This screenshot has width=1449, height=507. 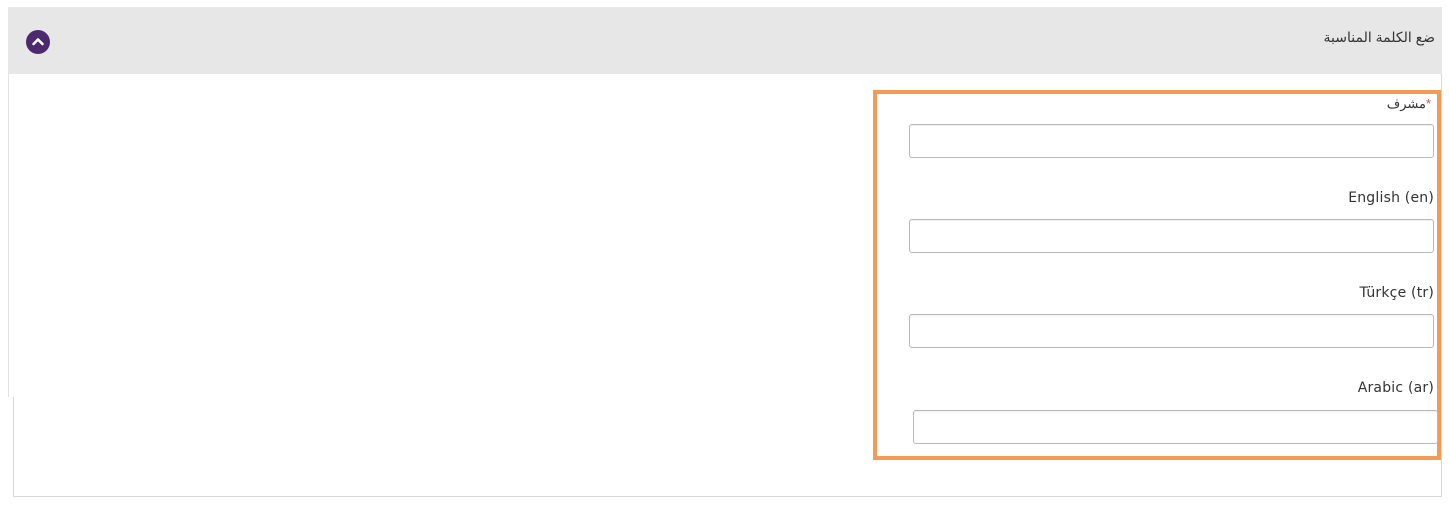 What do you see at coordinates (1171, 236) in the screenshot?
I see `english-input` at bounding box center [1171, 236].